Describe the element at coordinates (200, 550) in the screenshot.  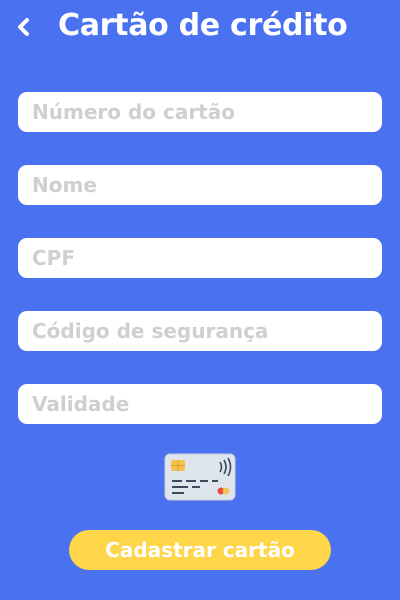
I see `register-card-button: Cadastrar cartão` at that location.